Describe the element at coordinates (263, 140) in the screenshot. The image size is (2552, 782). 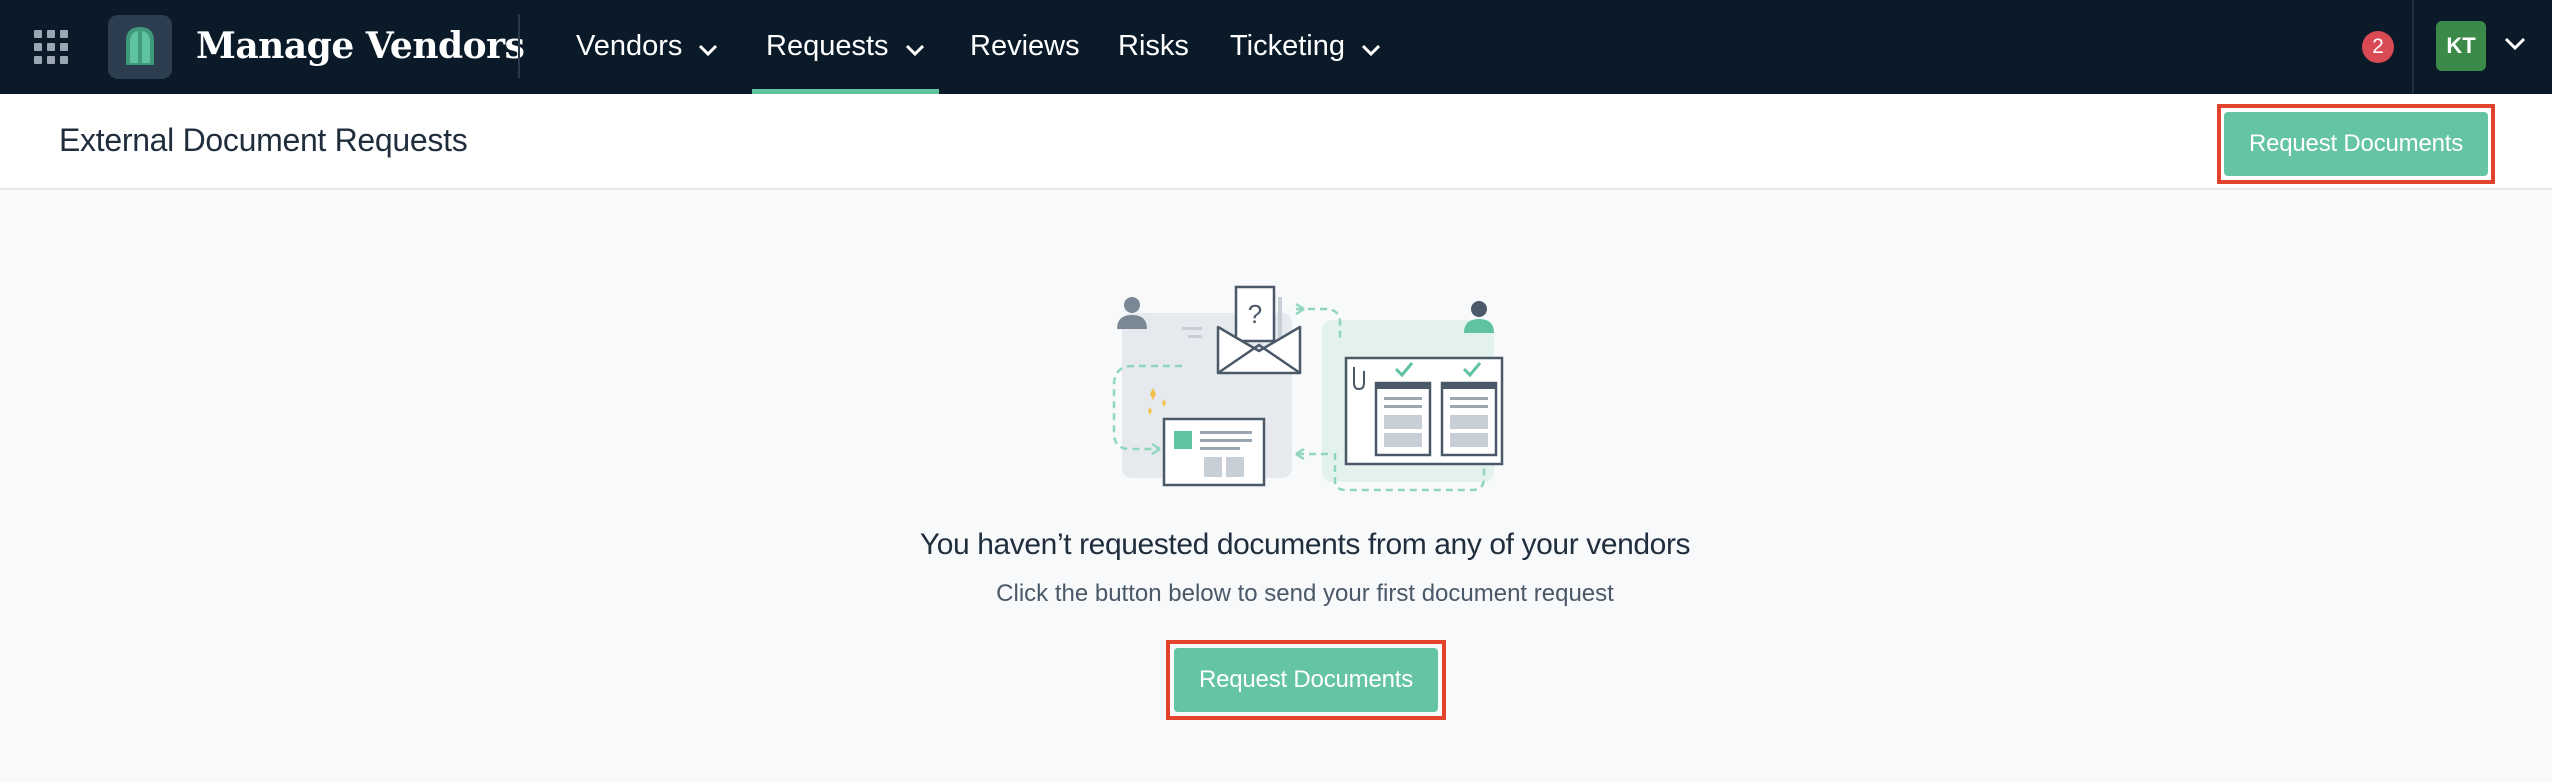
I see `page-title: External Document Requests` at that location.